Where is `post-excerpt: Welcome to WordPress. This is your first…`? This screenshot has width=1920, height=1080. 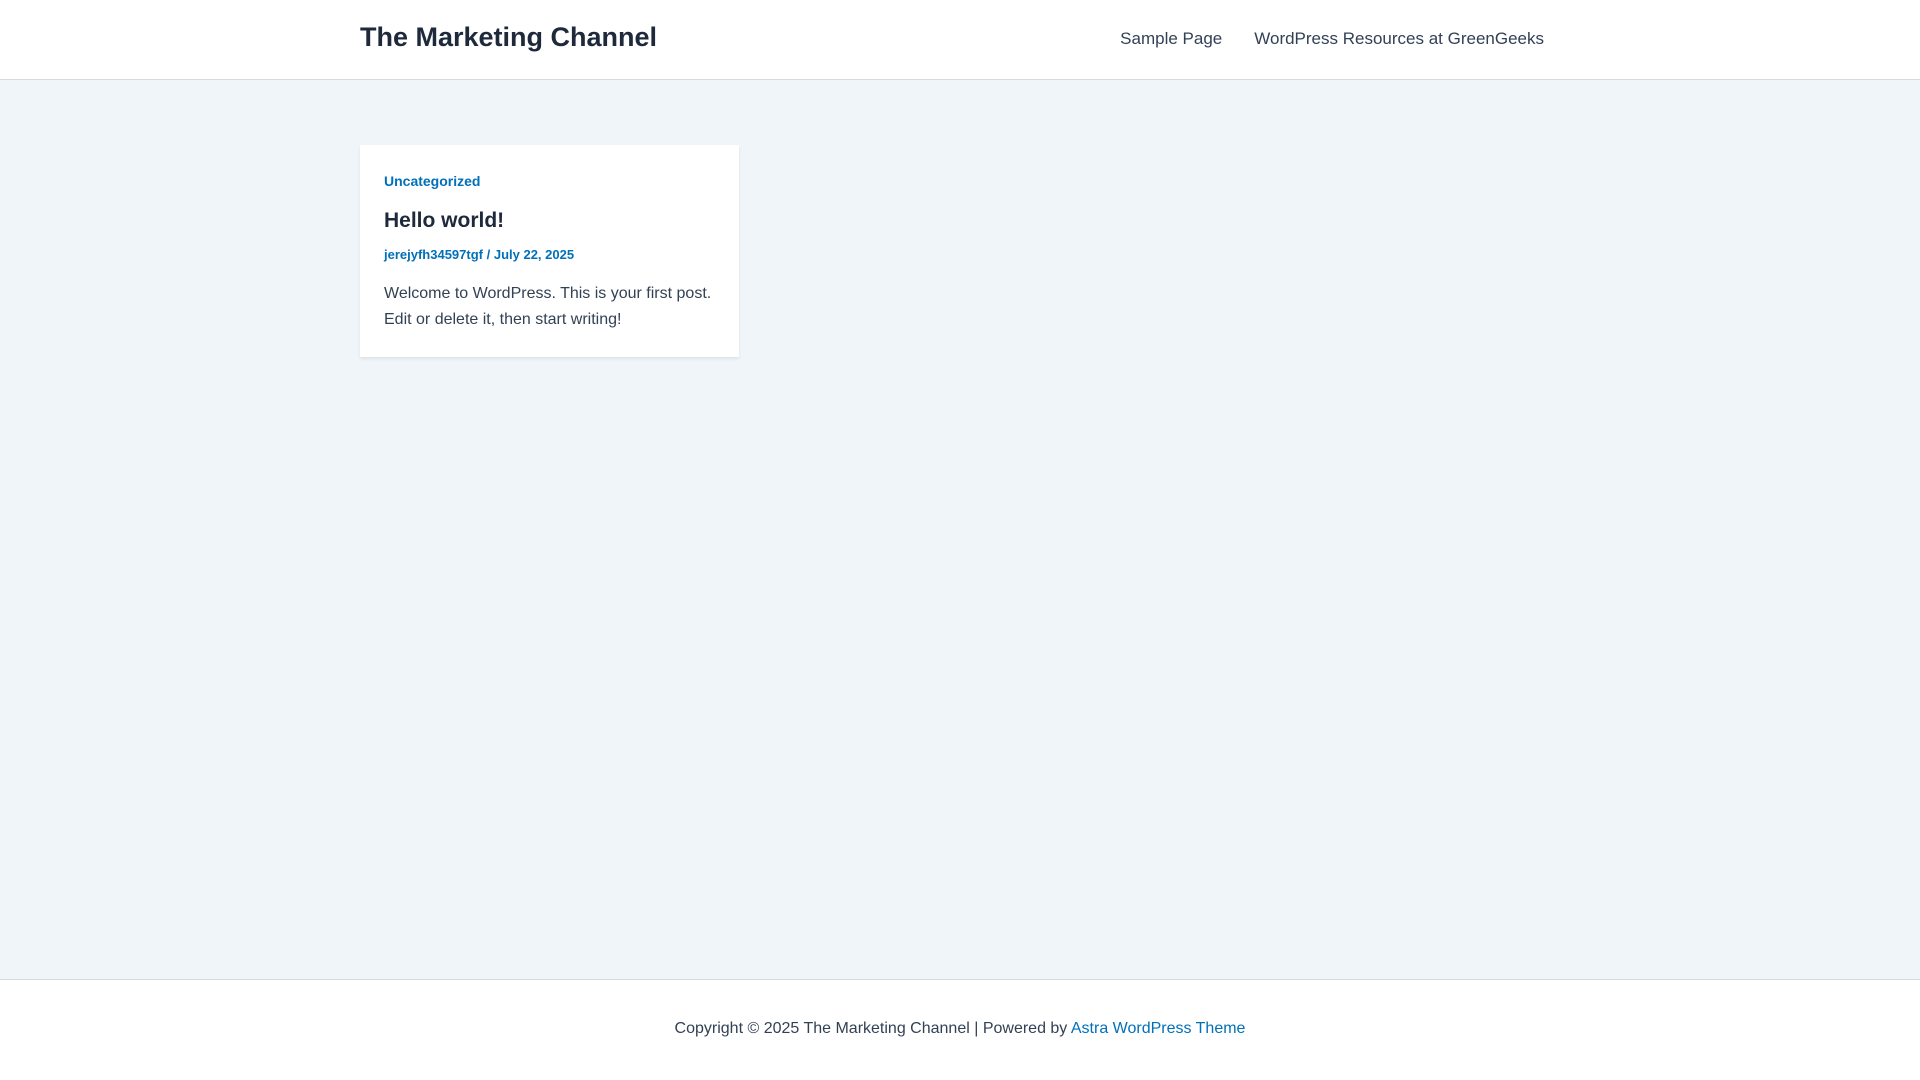
post-excerpt: Welcome to WordPress. This is your first… is located at coordinates (548, 306).